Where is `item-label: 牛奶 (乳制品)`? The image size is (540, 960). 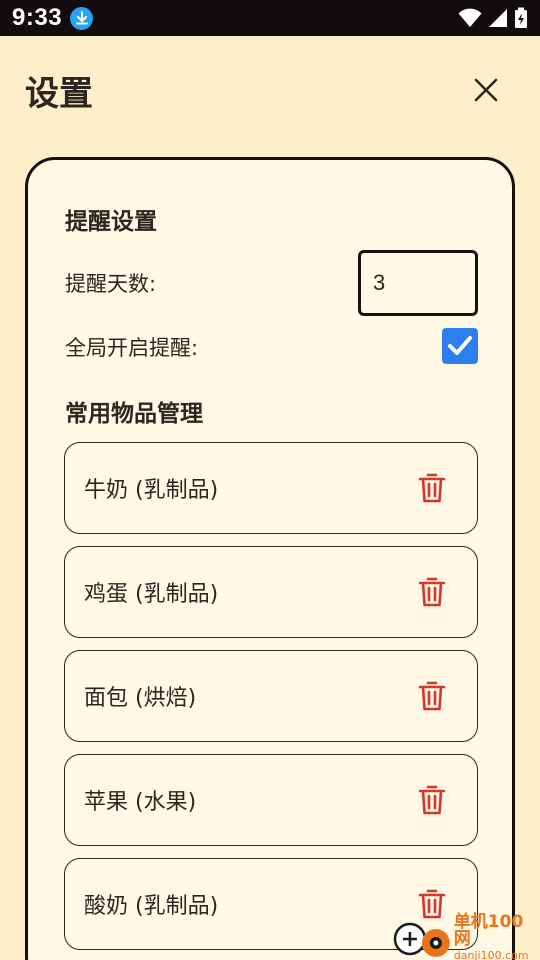 item-label: 牛奶 (乳制品) is located at coordinates (151, 490).